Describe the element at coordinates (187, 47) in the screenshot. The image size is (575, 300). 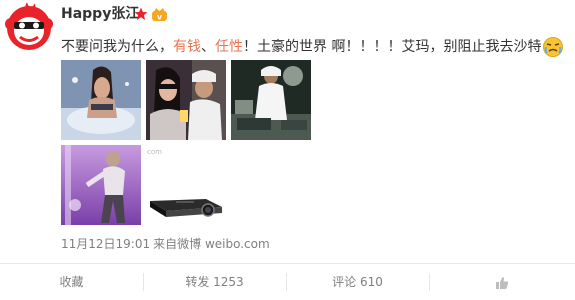
I see `highlight-word: 有钱` at that location.